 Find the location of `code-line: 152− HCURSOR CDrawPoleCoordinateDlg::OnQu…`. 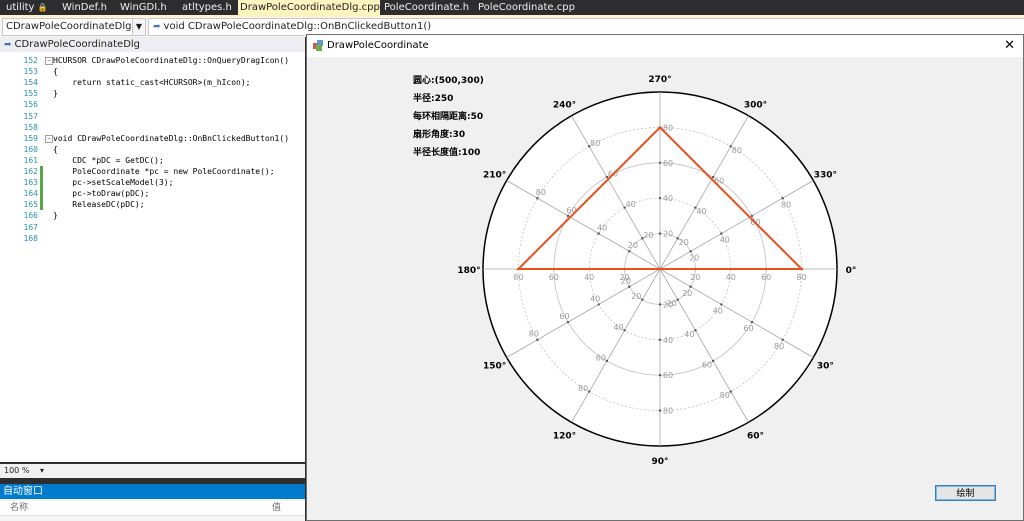

code-line: 152− HCURSOR CDrawPoleCoordinateDlg::OnQu… is located at coordinates (152, 60).